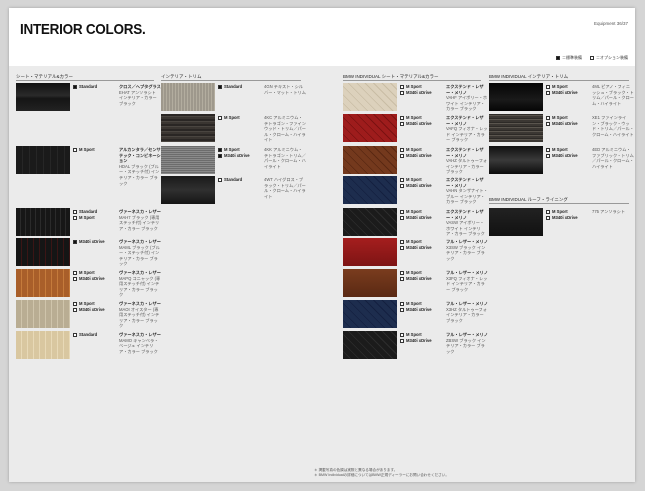 This screenshot has height=491, width=645. Describe the element at coordinates (231, 77) in the screenshot. I see `section-trim-label: インテリア・トリム` at that location.